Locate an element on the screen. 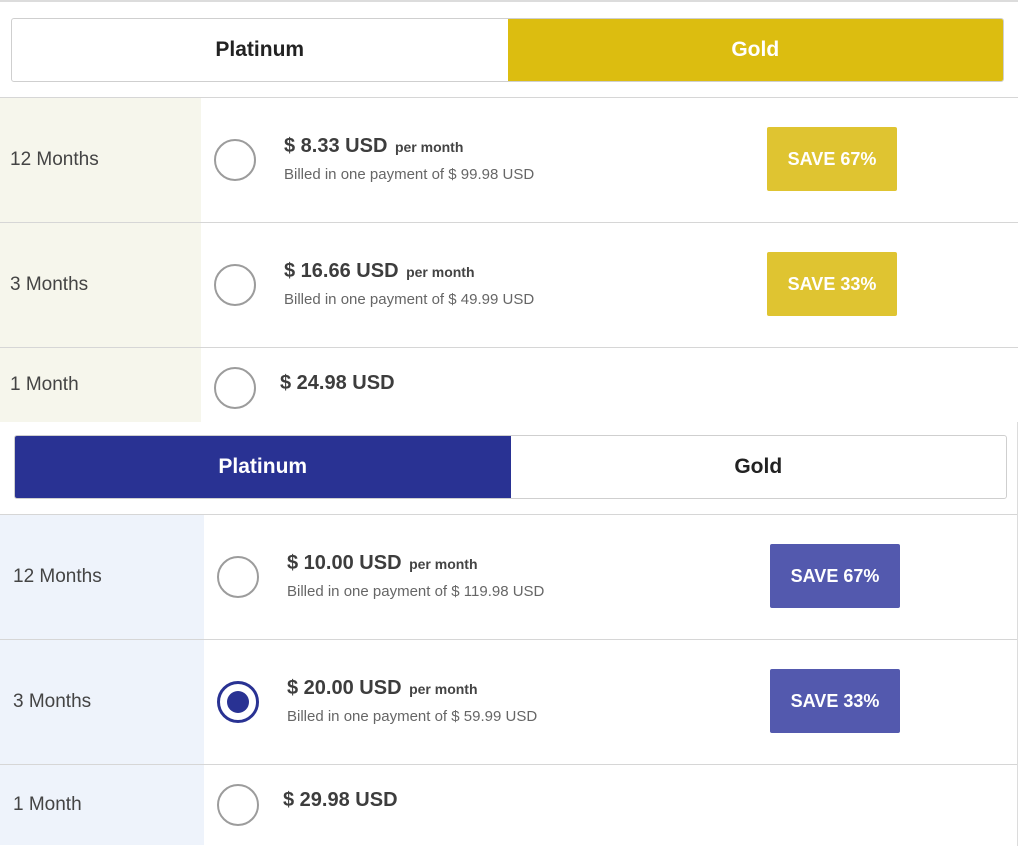 The height and width of the screenshot is (846, 1024). price-amount: $ 8.33 USD is located at coordinates (336, 146).